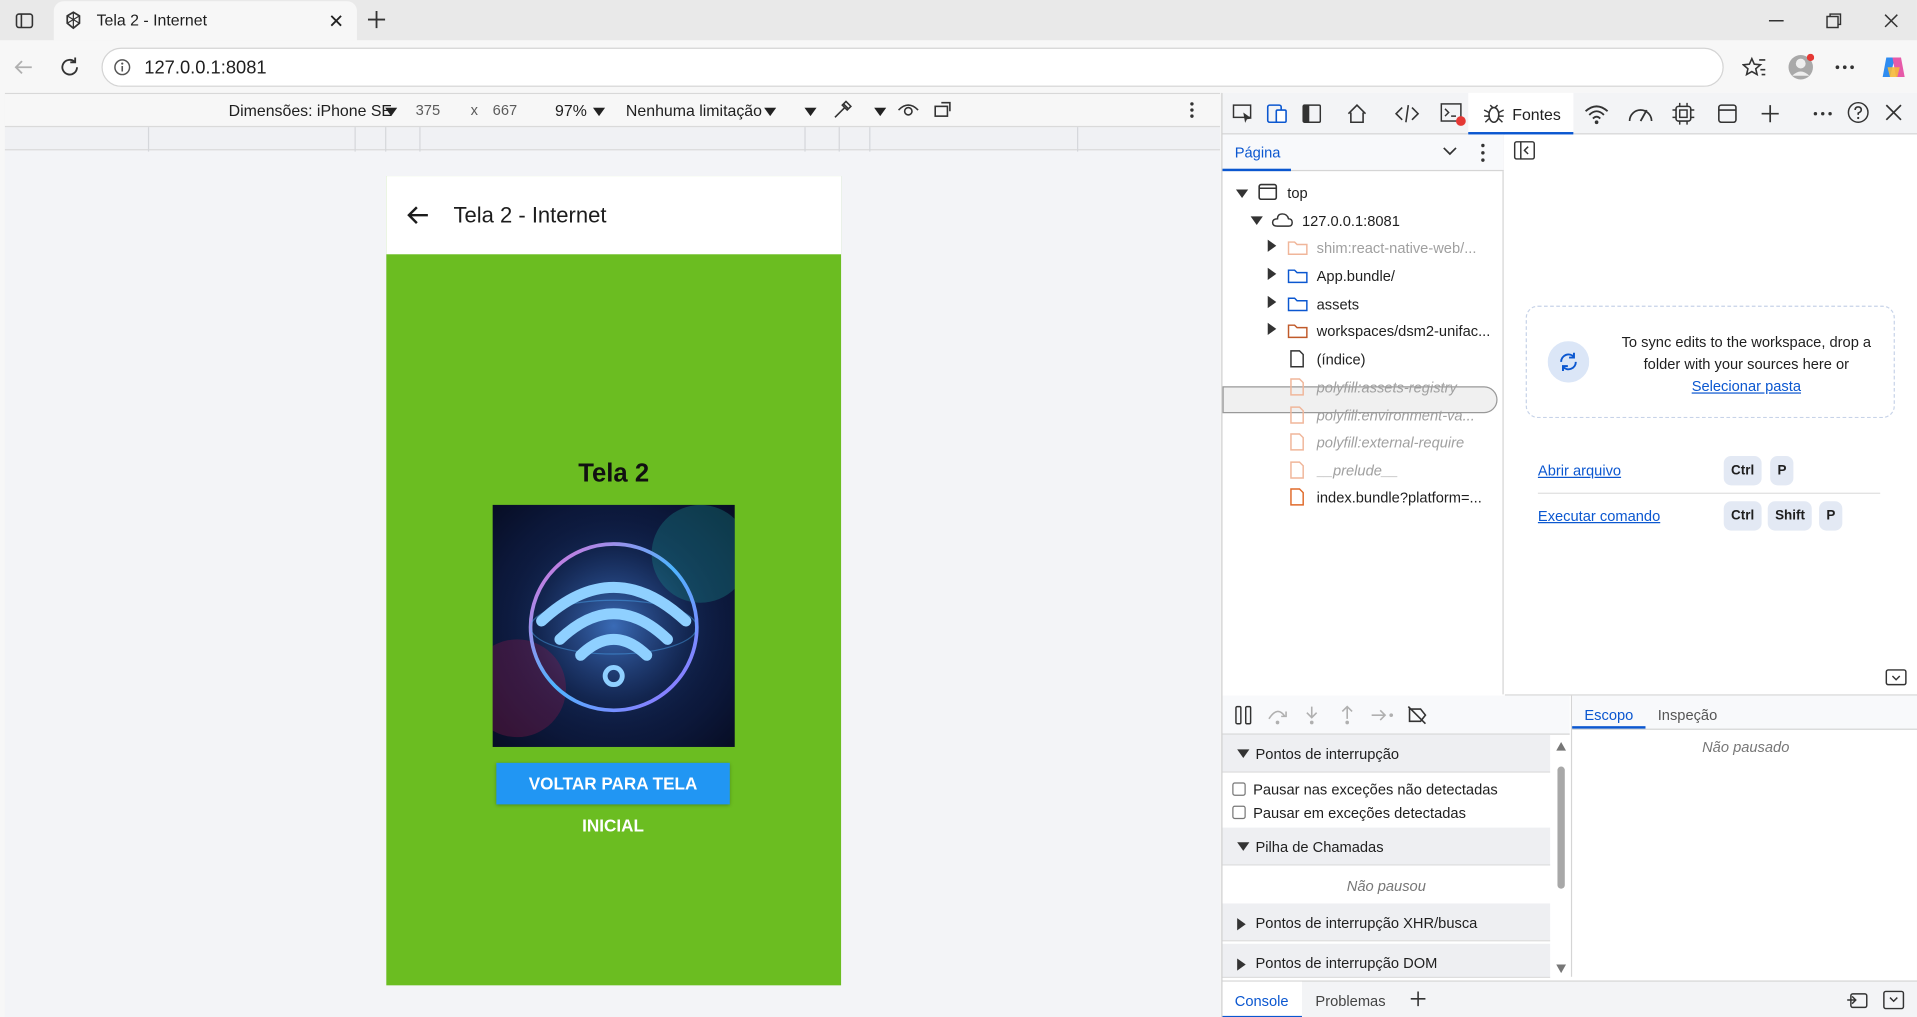  I want to click on favorites-icon, so click(1754, 67).